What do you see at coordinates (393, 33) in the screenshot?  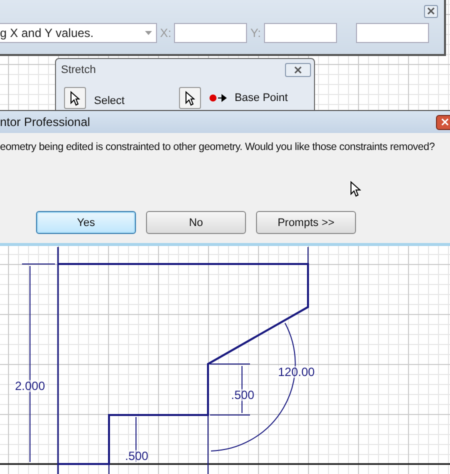 I see `input-field` at bounding box center [393, 33].